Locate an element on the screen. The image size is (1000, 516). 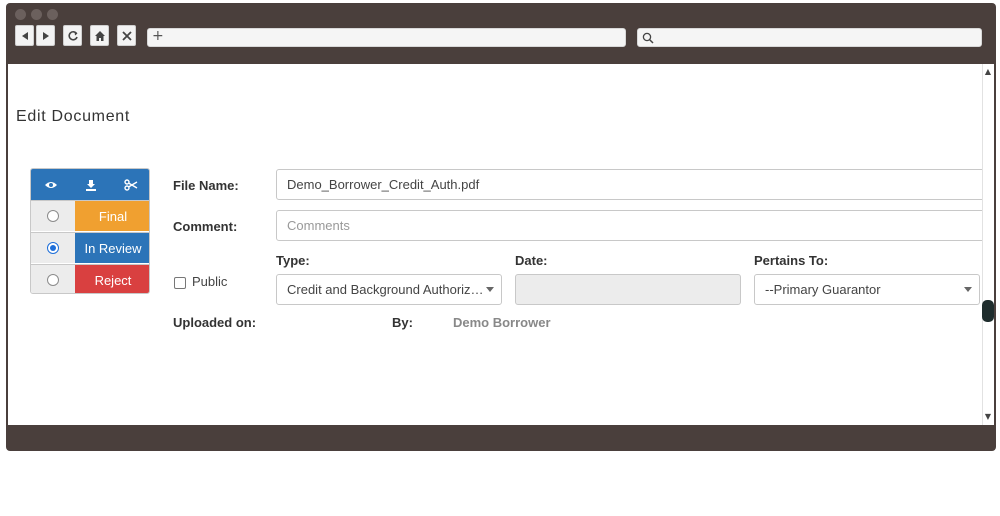
back-button is located at coordinates (24, 35).